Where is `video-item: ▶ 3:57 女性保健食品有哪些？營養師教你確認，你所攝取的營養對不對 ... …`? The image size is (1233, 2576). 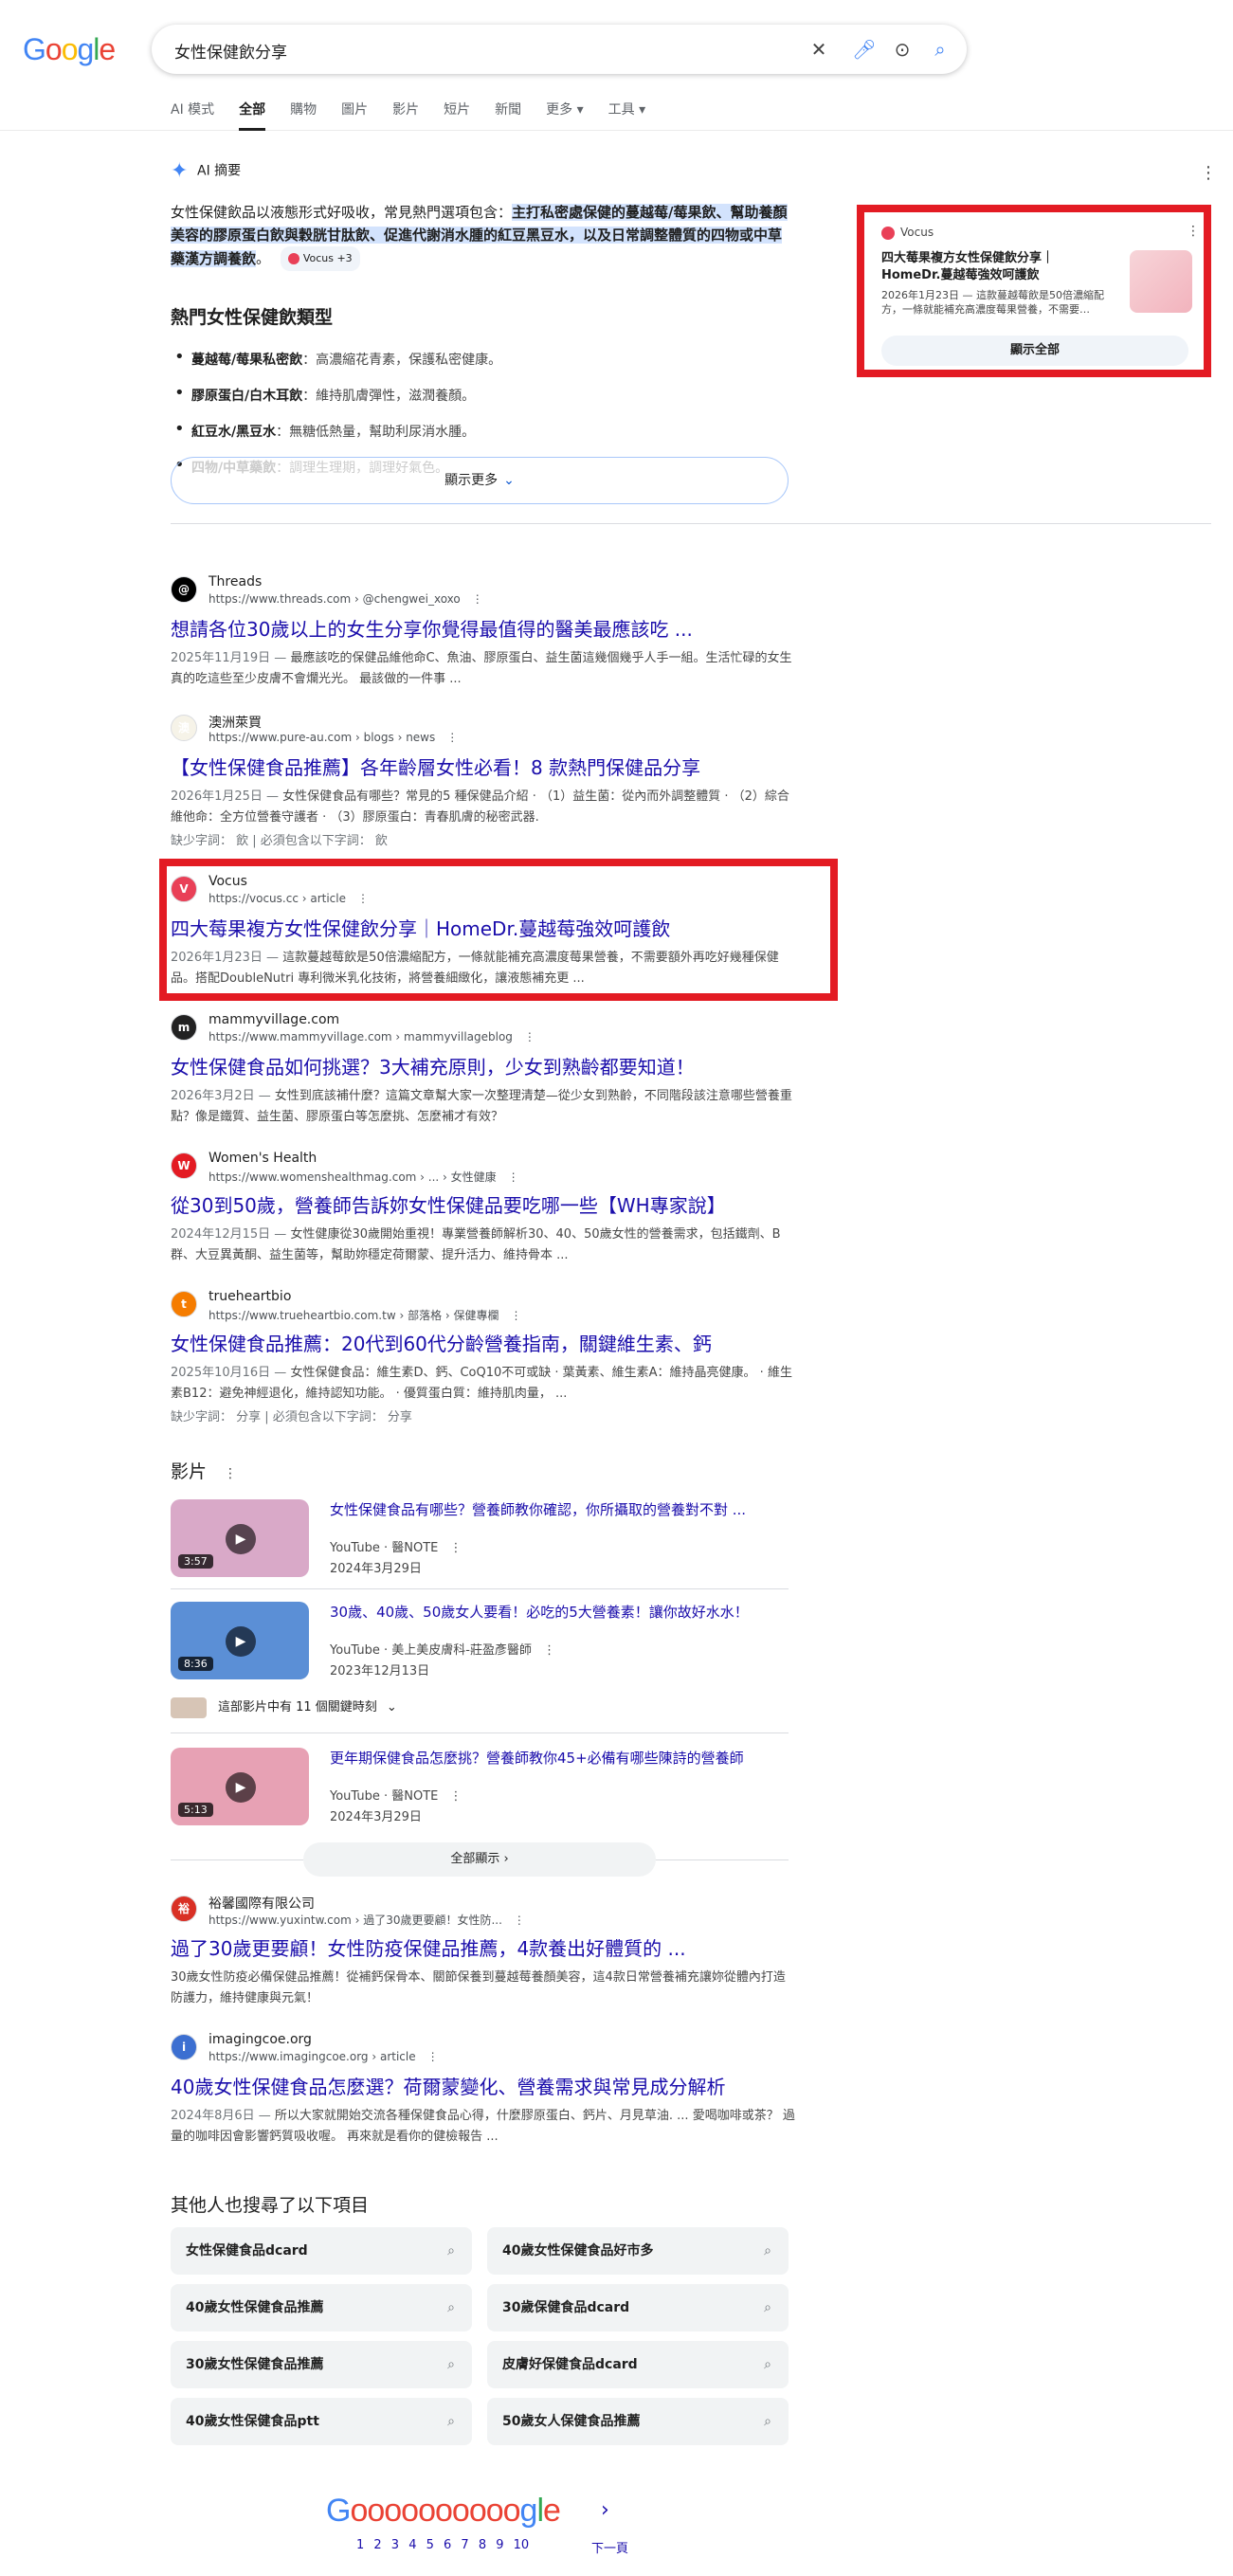
video-item: ▶ 3:57 女性保健食品有哪些？營養師教你確認，你所攝取的營養對不對 ... … is located at coordinates (480, 1543).